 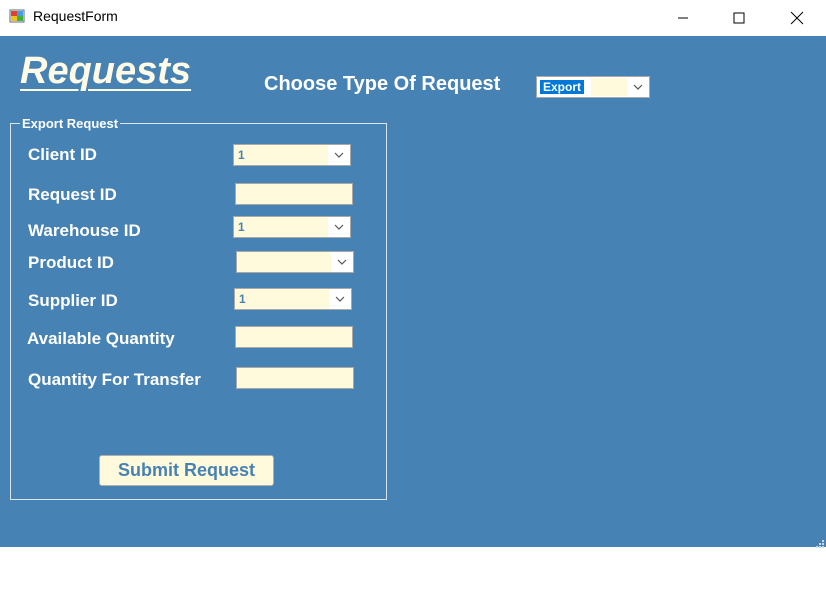 What do you see at coordinates (84, 230) in the screenshot?
I see `warehouse-id-label: Warehouse ID` at bounding box center [84, 230].